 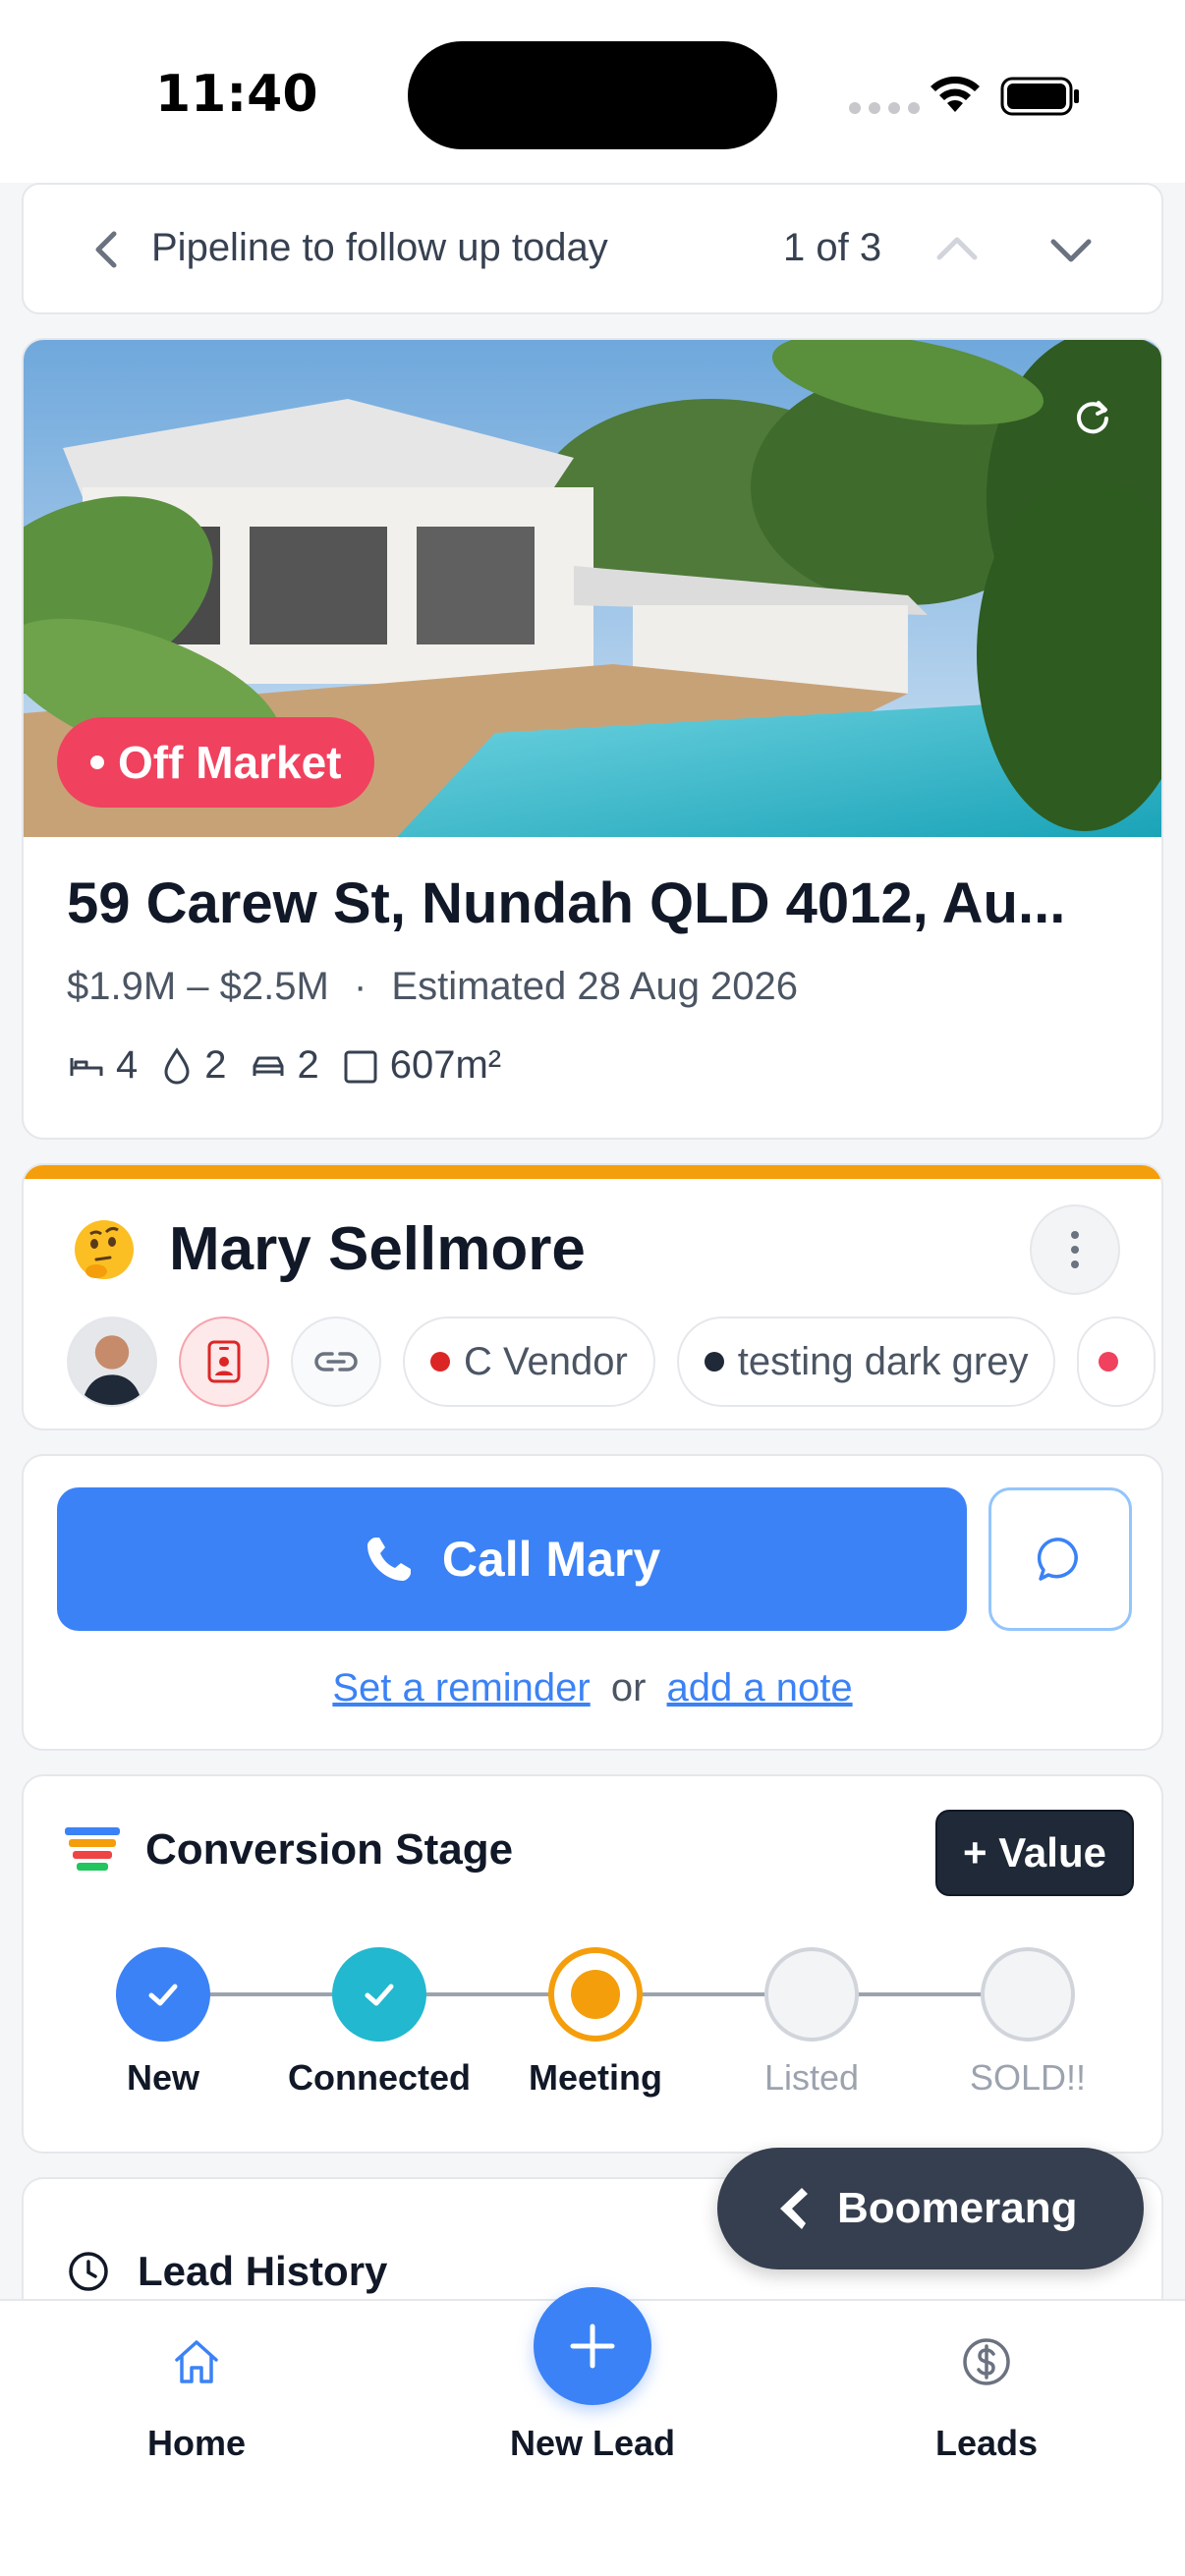 I want to click on new-lead-button, so click(x=592, y=2346).